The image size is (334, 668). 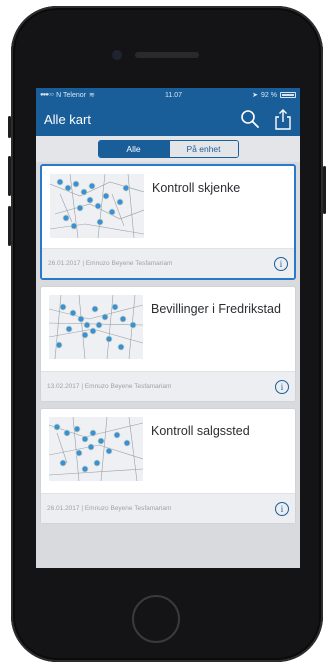 What do you see at coordinates (167, 55) in the screenshot?
I see `earpiece-speaker` at bounding box center [167, 55].